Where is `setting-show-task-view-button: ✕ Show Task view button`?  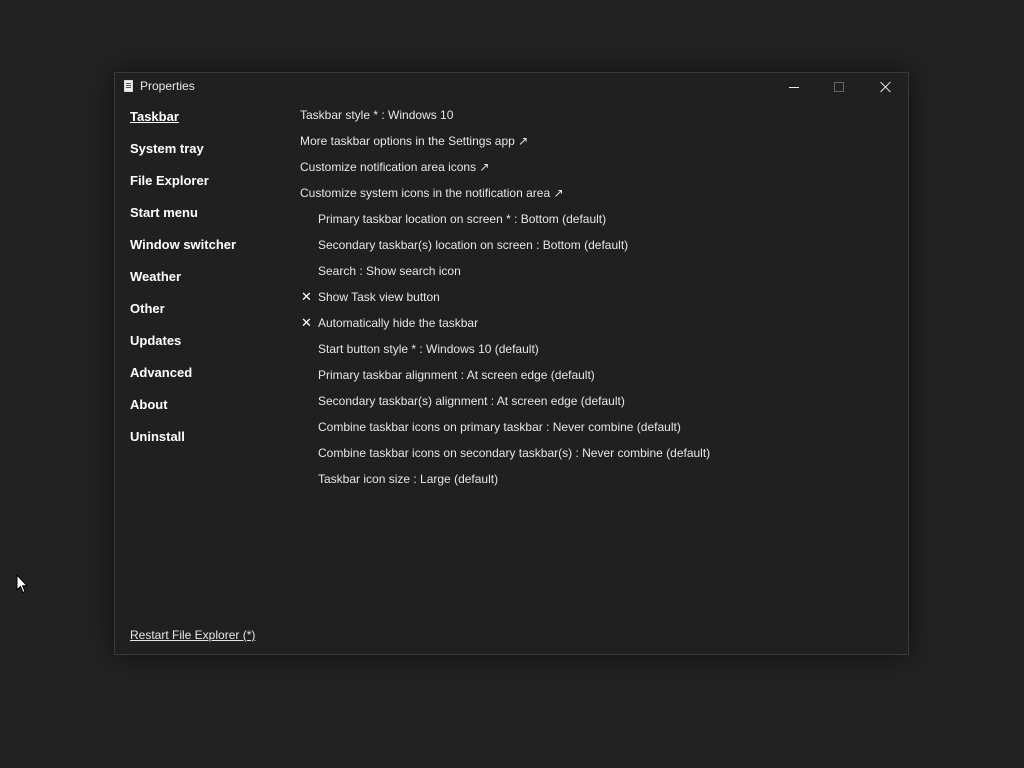
setting-show-task-view-button: ✕ Show Task view button is located at coordinates (505, 302).